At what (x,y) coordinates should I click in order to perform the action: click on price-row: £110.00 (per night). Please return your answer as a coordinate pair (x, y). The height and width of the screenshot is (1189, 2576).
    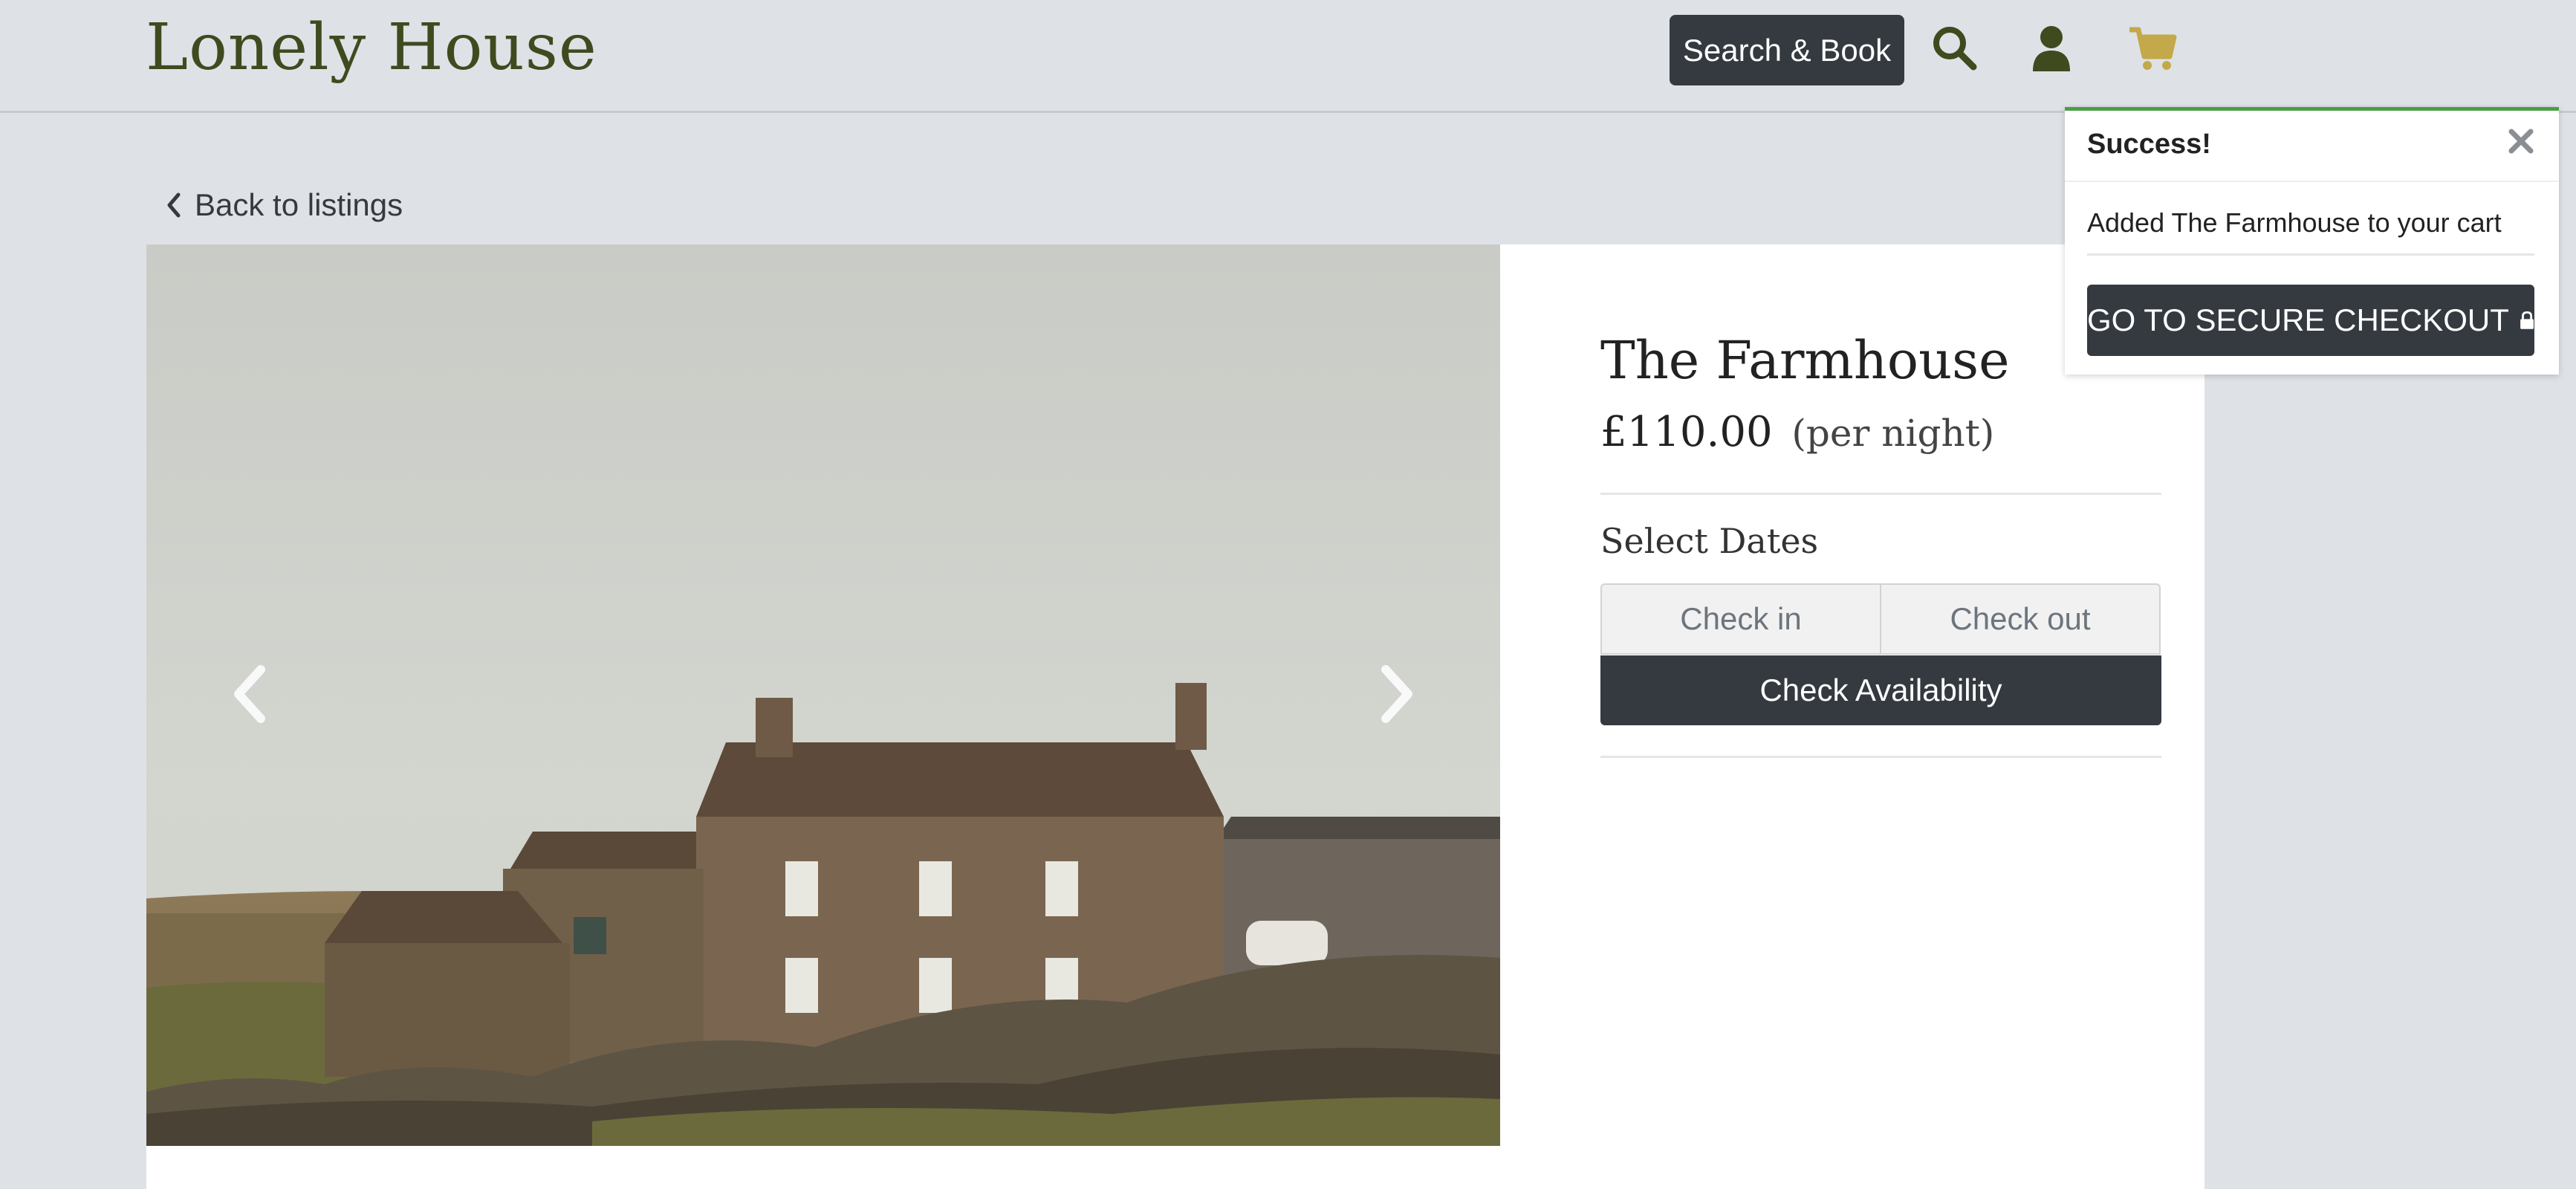
    Looking at the image, I should click on (1797, 432).